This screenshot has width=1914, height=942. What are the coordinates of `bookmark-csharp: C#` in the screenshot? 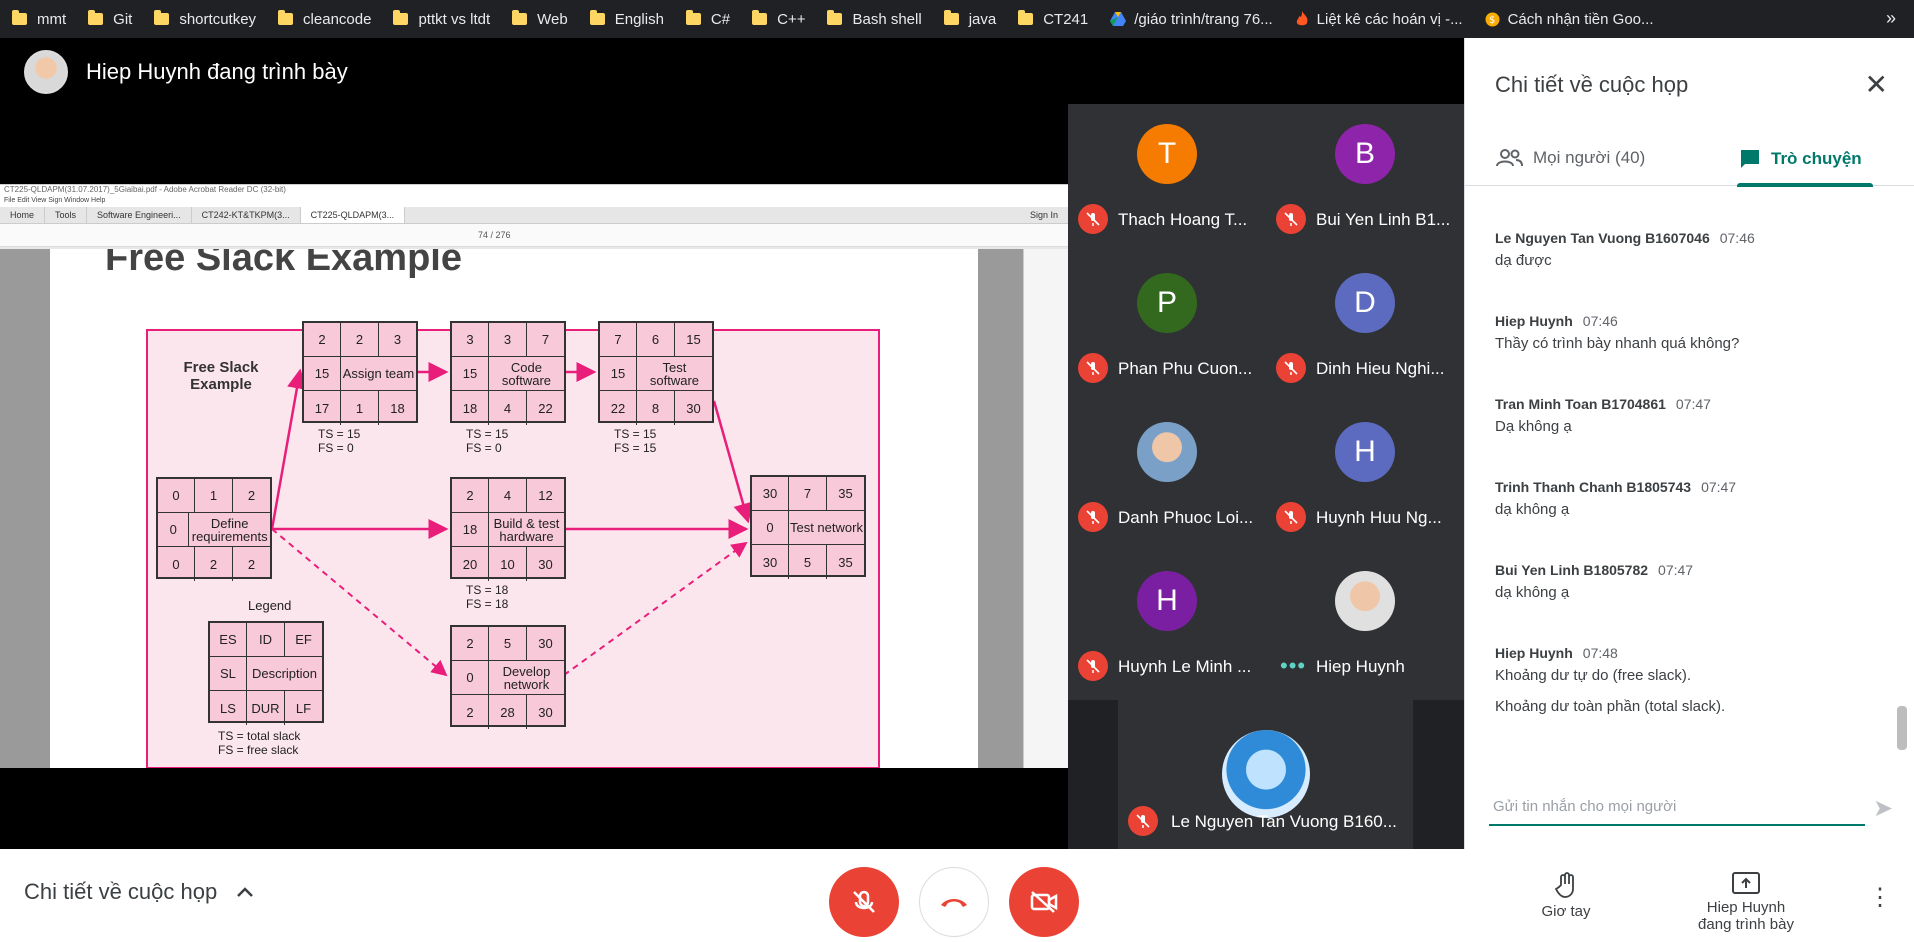 It's located at (707, 19).